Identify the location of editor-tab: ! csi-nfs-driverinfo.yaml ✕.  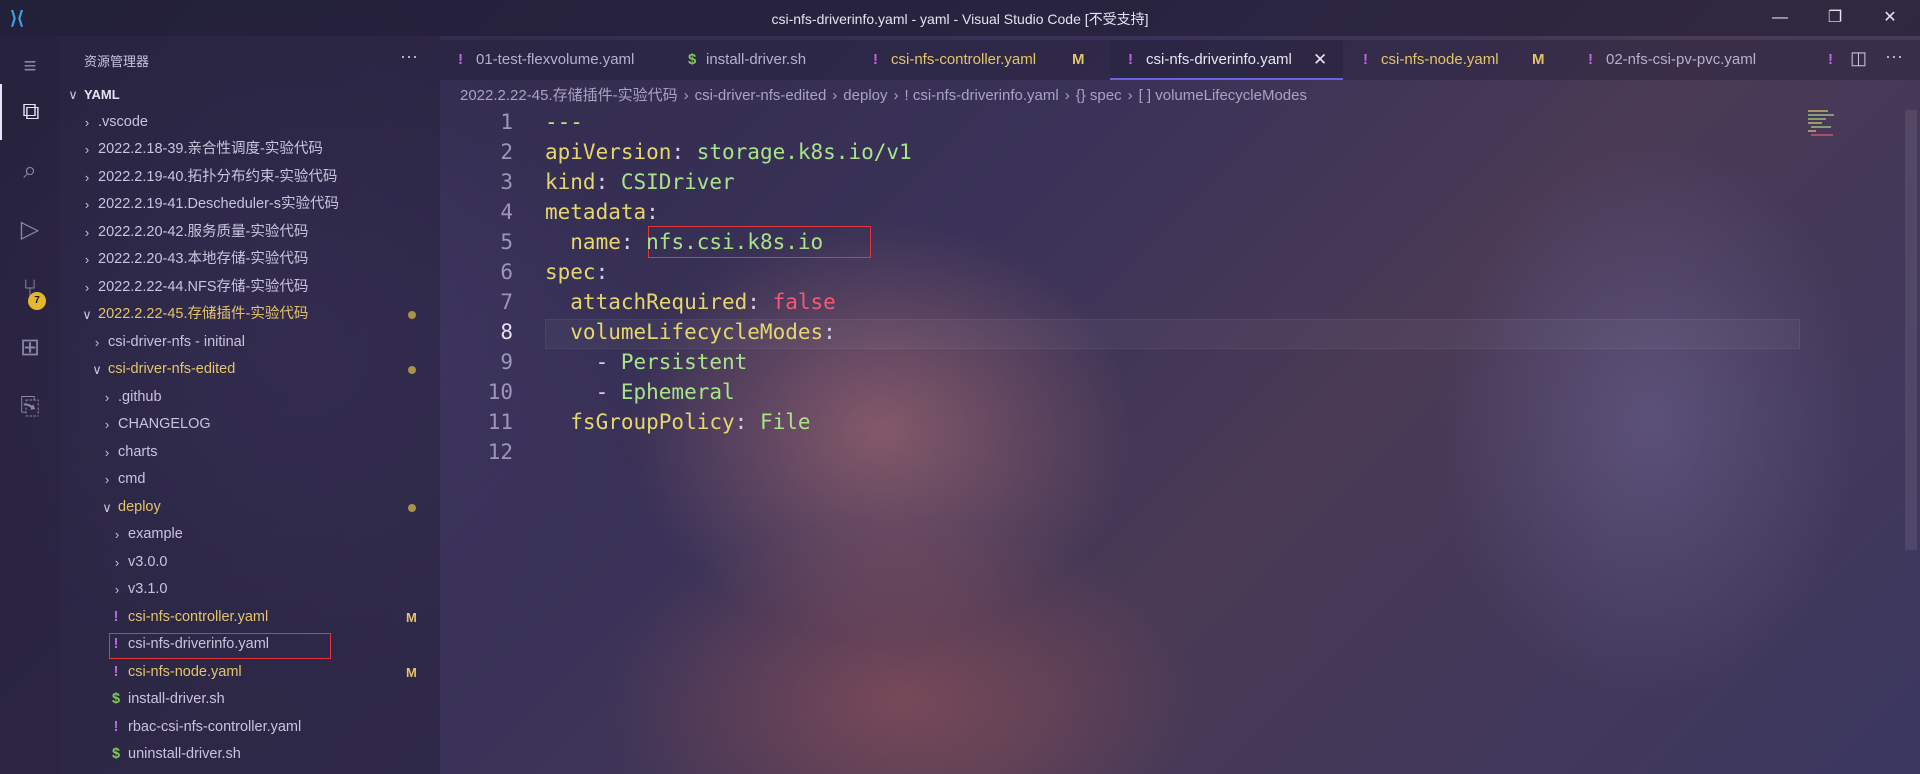
(1226, 60).